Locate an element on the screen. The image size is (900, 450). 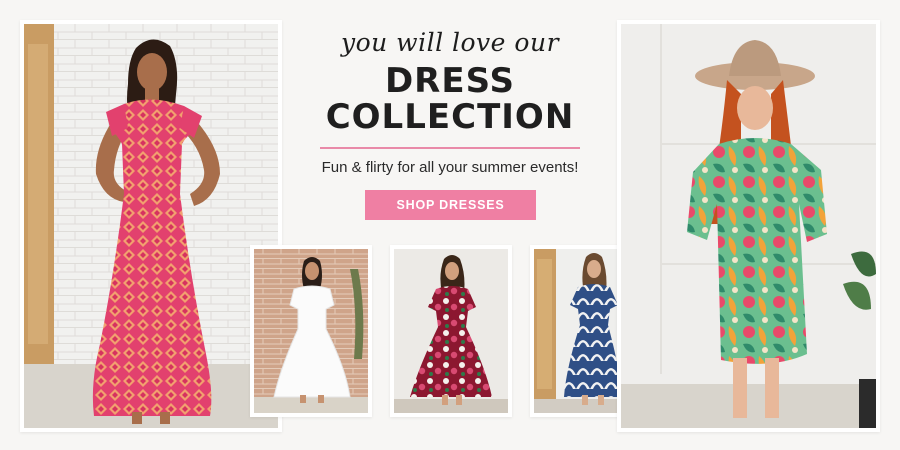
pink-divider is located at coordinates (450, 148).